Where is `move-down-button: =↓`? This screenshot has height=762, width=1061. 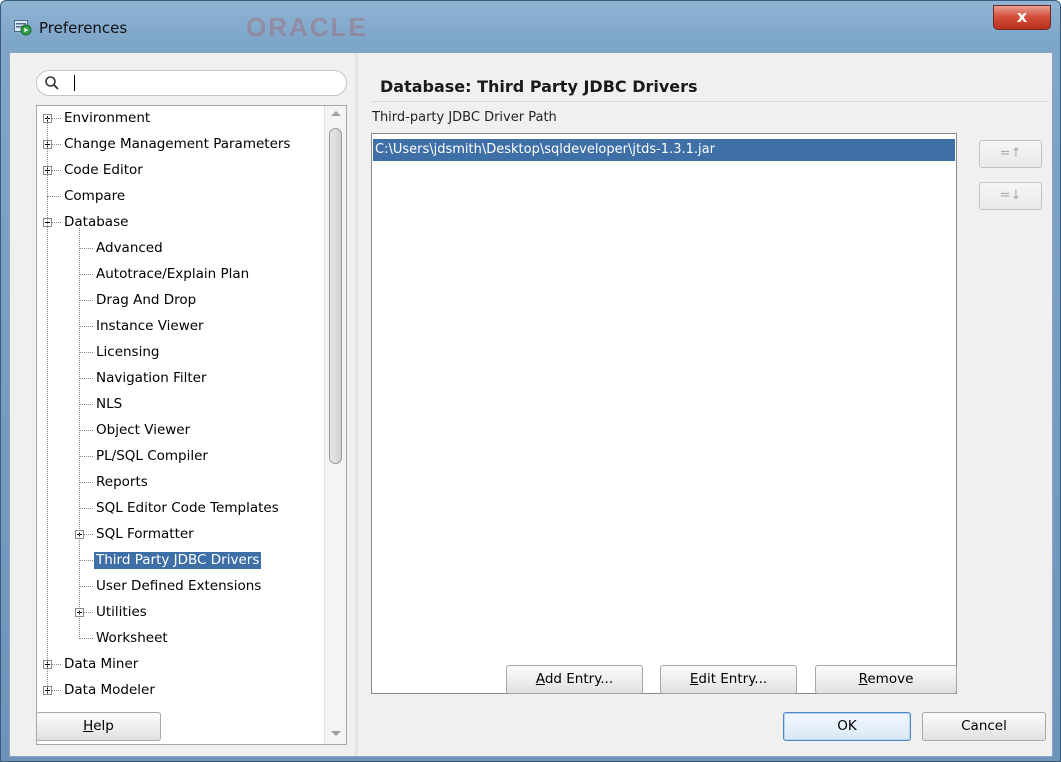
move-down-button: =↓ is located at coordinates (1010, 196).